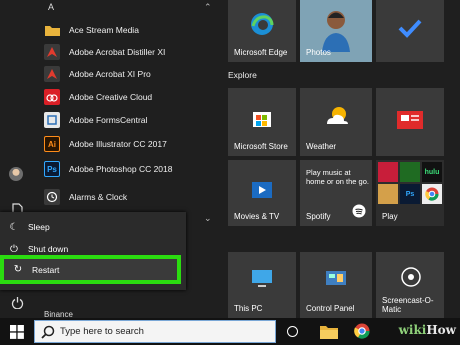 The image size is (460, 345). Describe the element at coordinates (39, 227) in the screenshot. I see `sleep-label: Sleep` at that location.